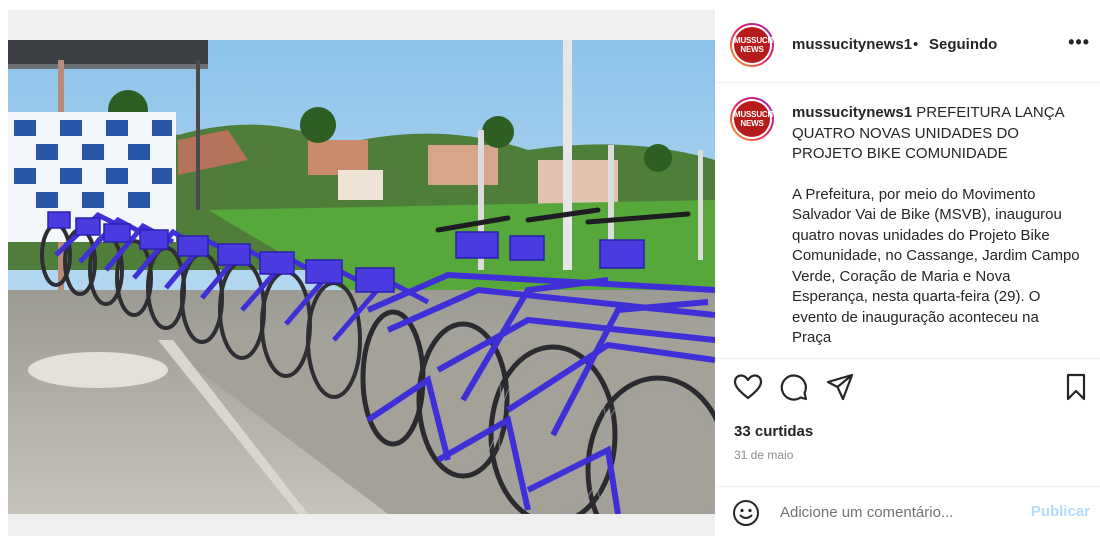 The height and width of the screenshot is (538, 1100). I want to click on comment-icon, so click(794, 387).